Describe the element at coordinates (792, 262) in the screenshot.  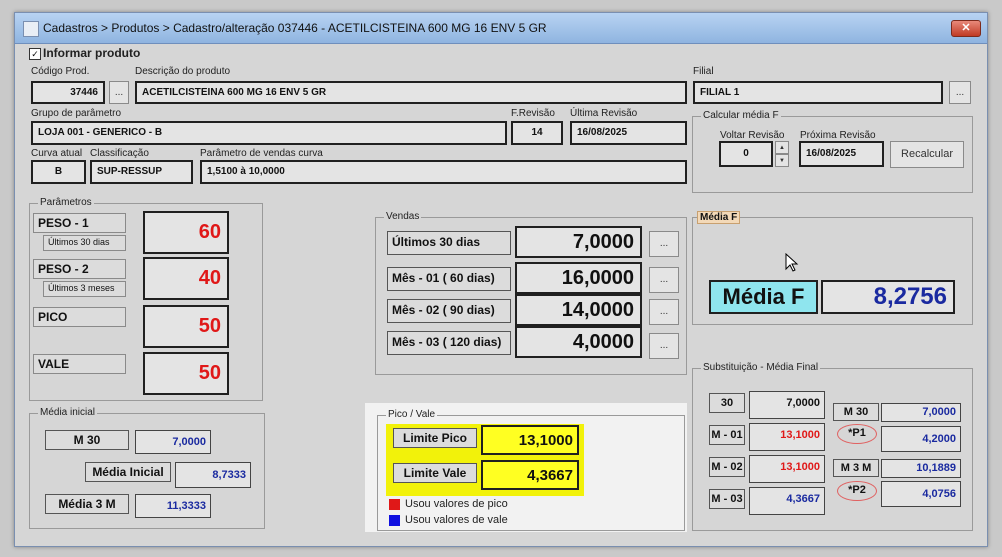
I see `mouse-cursor-icon` at that location.